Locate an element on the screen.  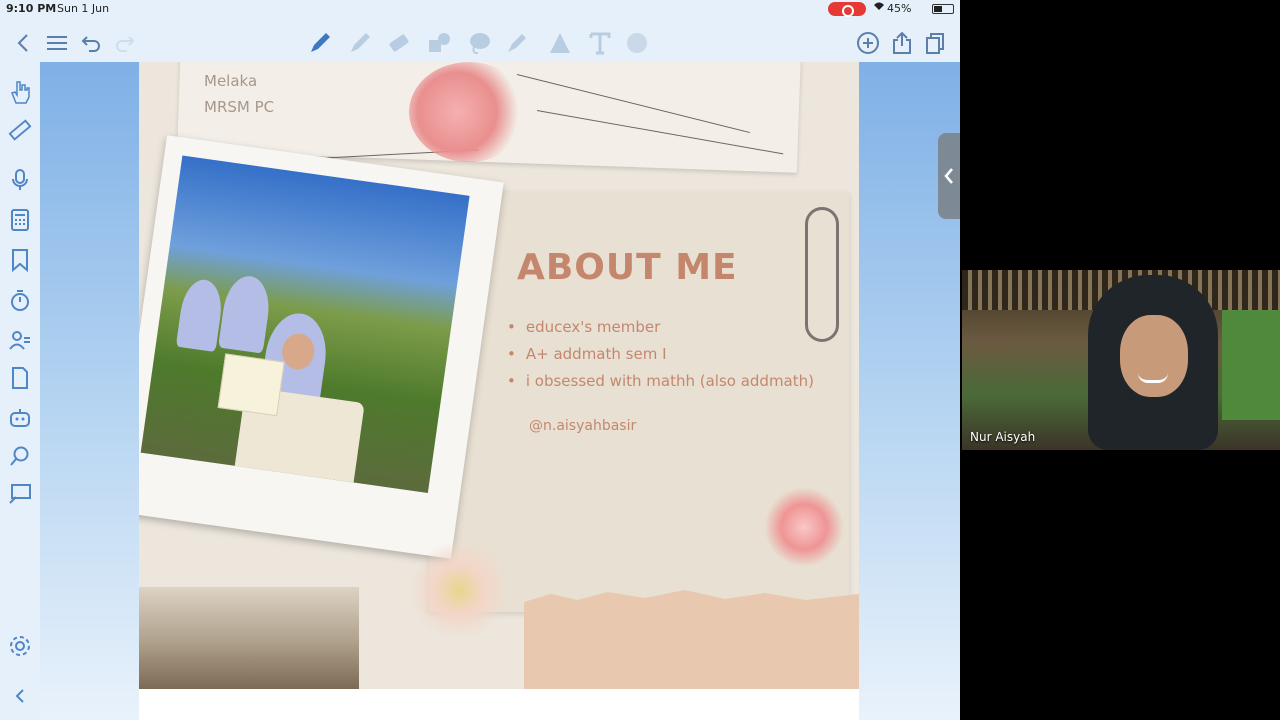
flower-pink is located at coordinates (804, 527).